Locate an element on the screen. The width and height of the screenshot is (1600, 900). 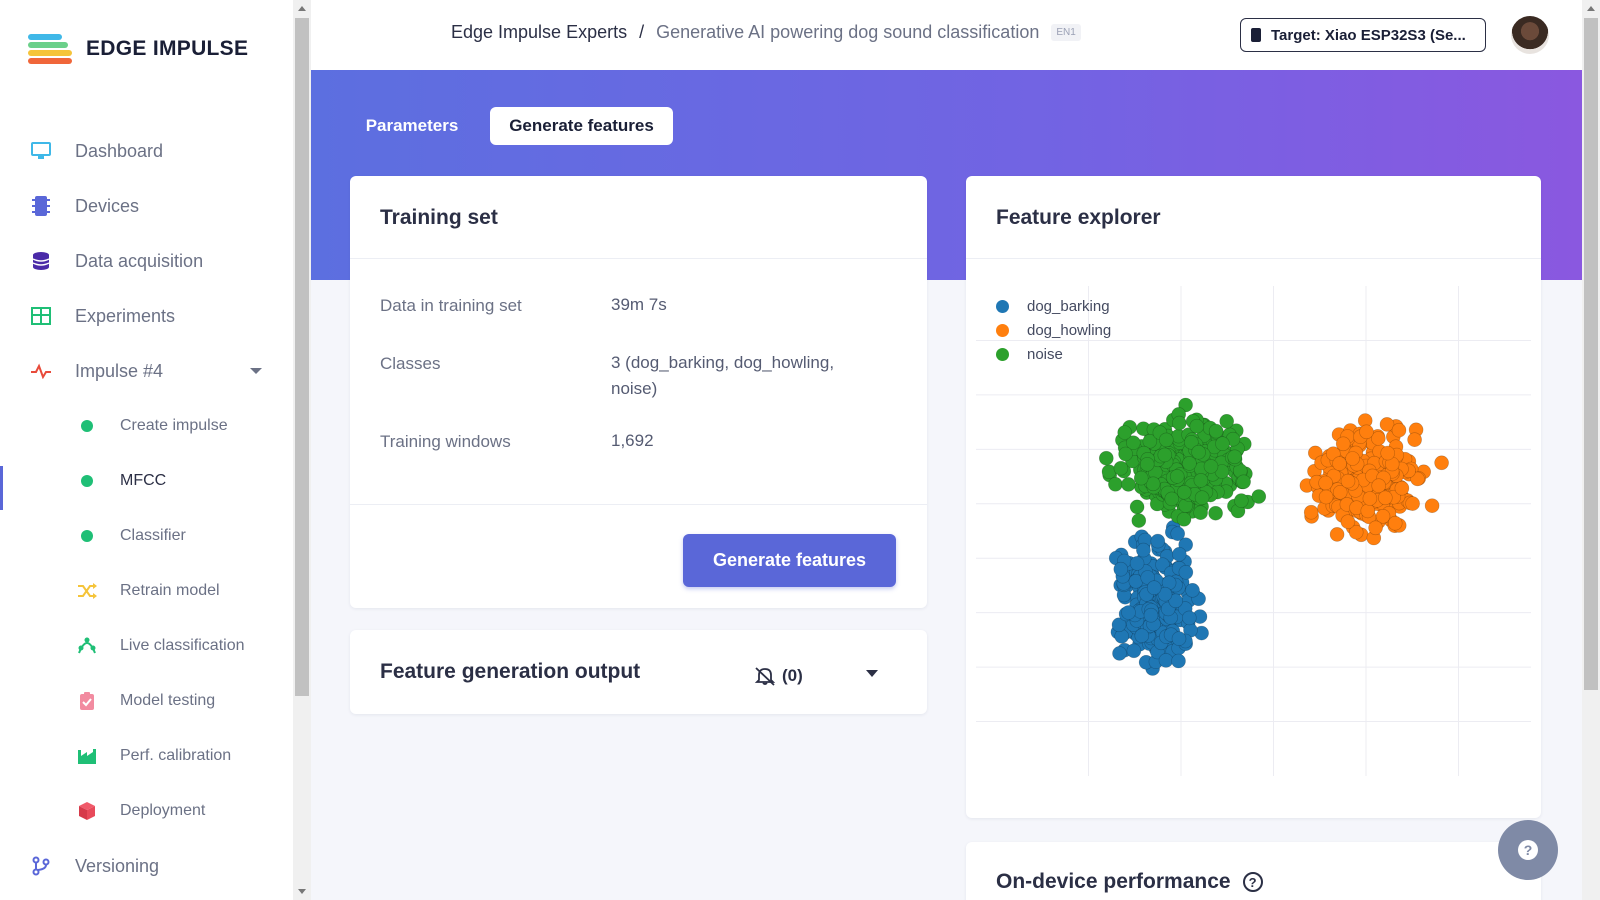
tab-generate-features: Generate features is located at coordinates (581, 126).